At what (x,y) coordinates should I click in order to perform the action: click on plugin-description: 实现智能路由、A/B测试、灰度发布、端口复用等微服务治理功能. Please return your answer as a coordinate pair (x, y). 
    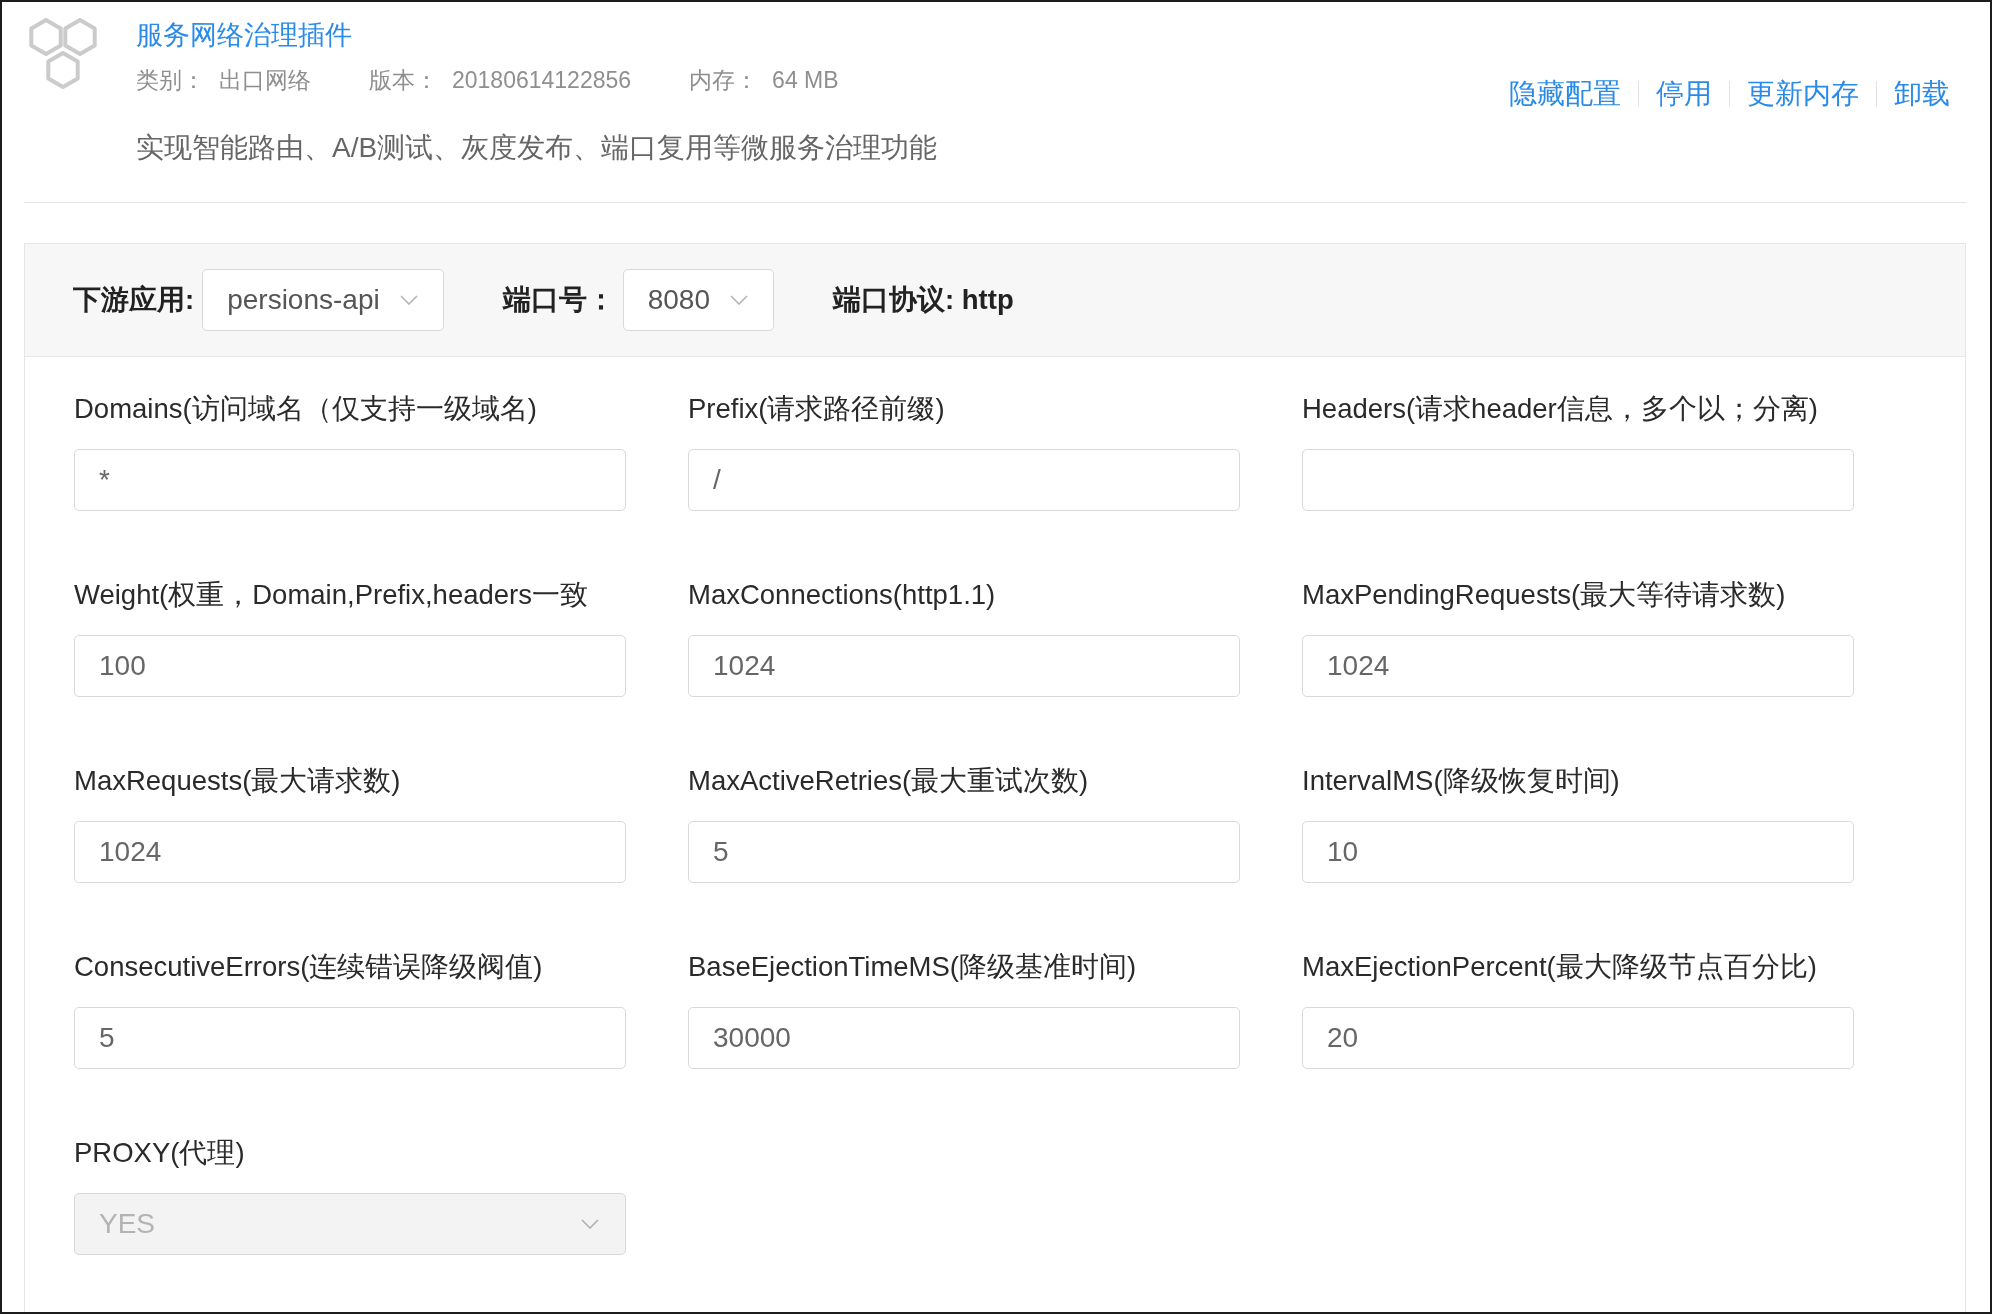
    Looking at the image, I should click on (537, 148).